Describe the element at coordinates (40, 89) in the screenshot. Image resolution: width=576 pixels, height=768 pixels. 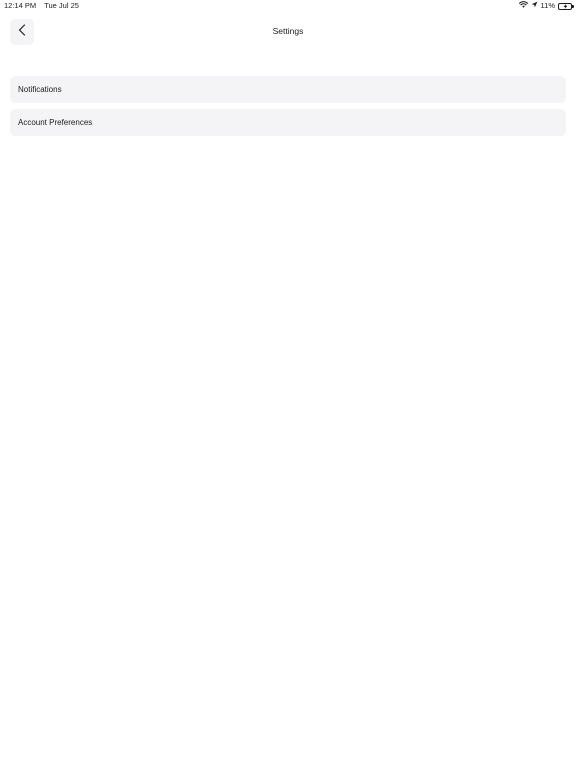
I see `settings-item-label: Notifications` at that location.